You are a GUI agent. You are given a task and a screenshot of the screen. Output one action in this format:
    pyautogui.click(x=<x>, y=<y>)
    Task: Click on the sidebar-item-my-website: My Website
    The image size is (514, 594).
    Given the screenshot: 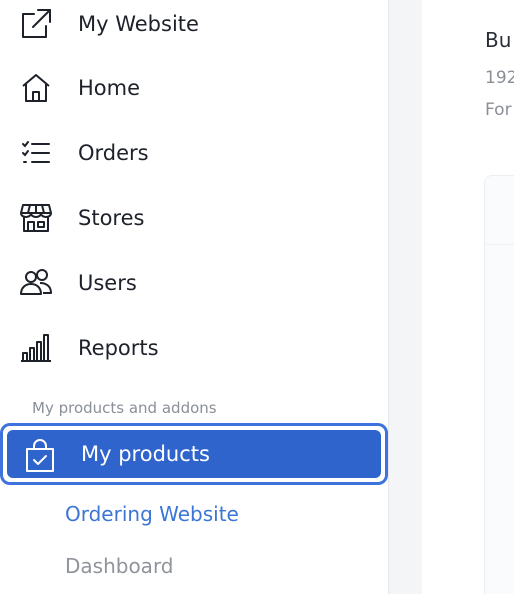 What is the action you would take?
    pyautogui.click(x=194, y=25)
    